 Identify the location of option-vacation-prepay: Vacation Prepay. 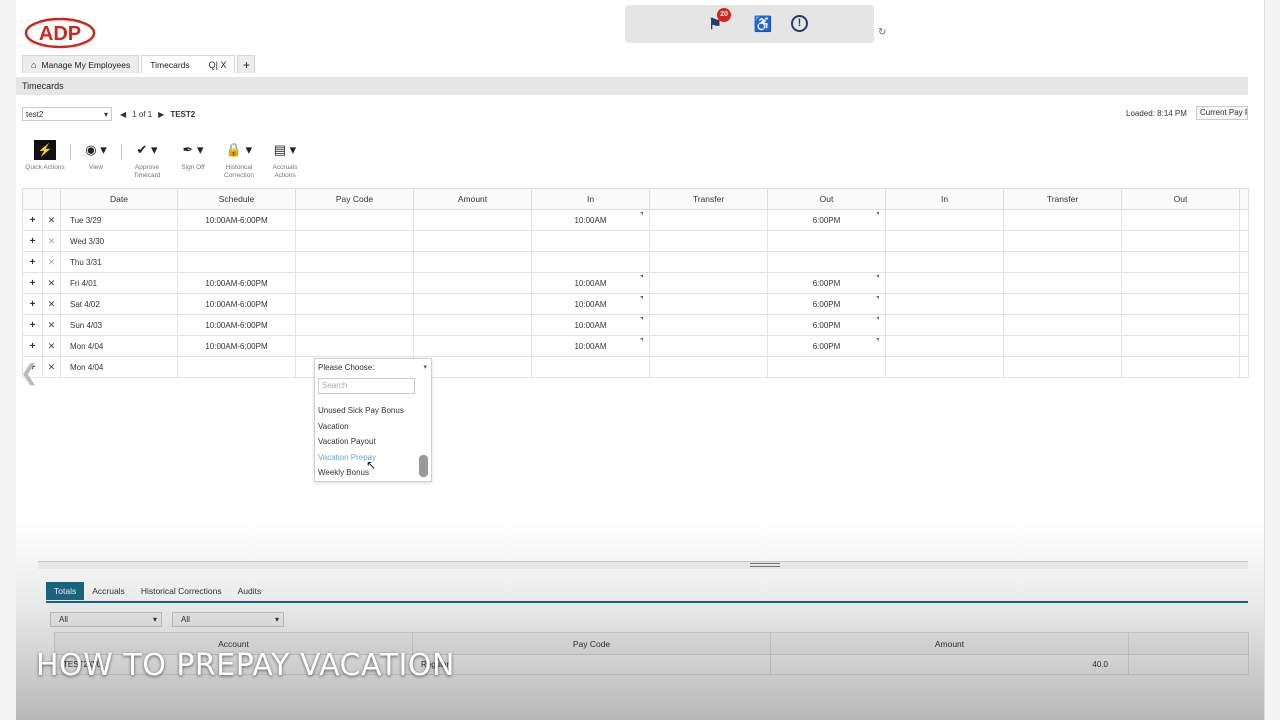
(361, 458).